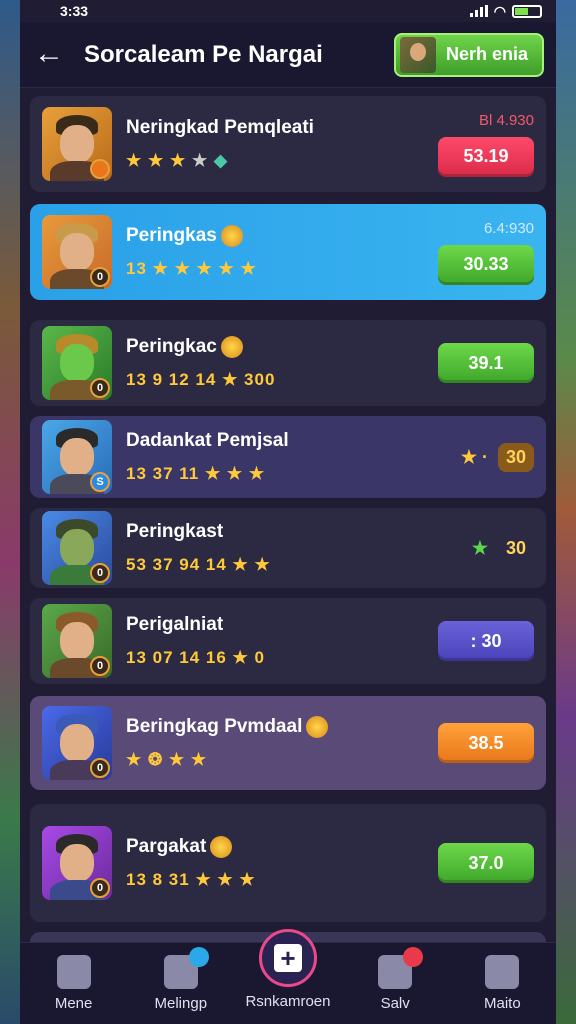  I want to click on score-tag: ★ · 30, so click(497, 457).